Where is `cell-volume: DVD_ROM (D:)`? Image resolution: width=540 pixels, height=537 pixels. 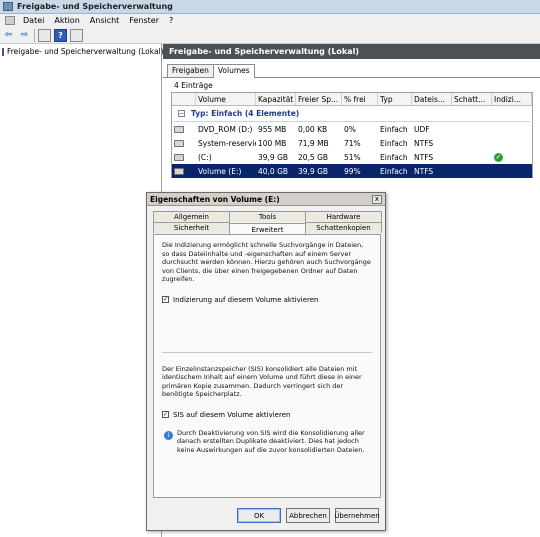 cell-volume: DVD_ROM (D:) is located at coordinates (225, 129).